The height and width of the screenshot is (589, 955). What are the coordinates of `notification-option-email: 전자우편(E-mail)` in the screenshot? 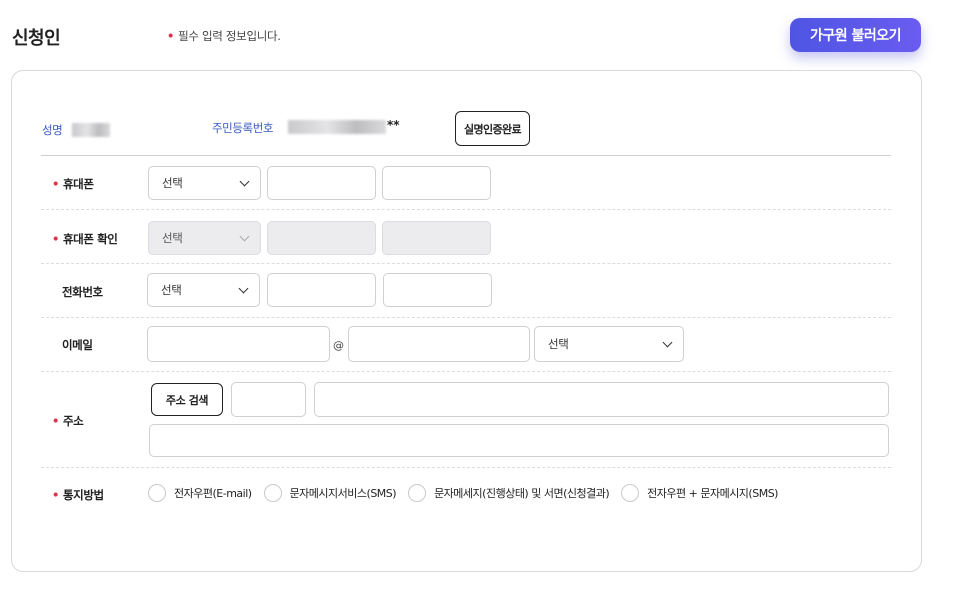 It's located at (200, 493).